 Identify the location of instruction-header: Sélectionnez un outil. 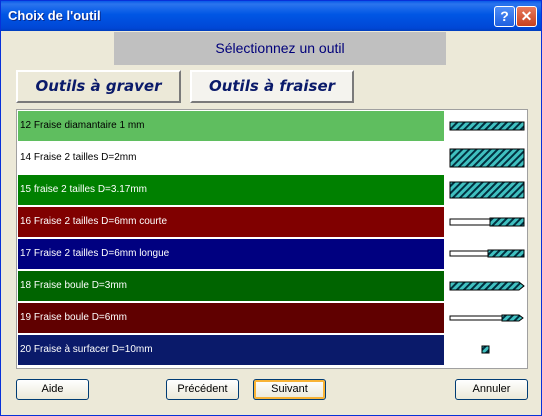
(280, 48).